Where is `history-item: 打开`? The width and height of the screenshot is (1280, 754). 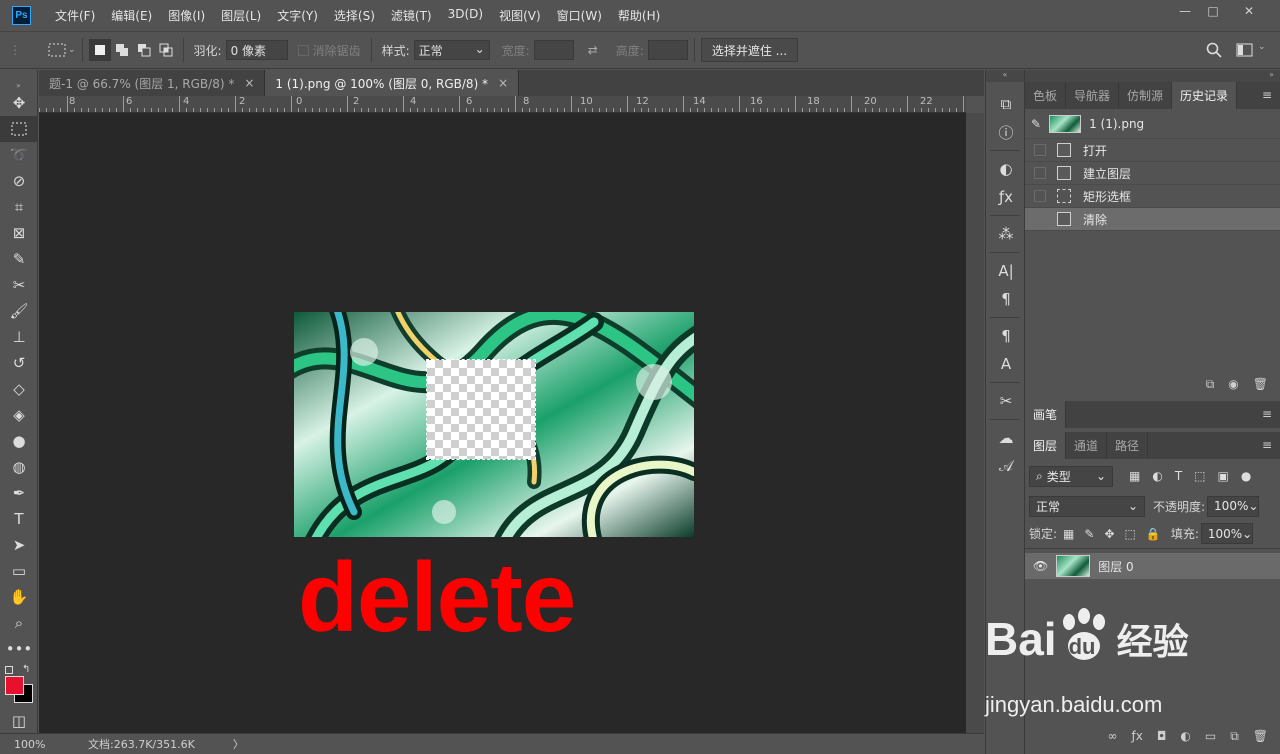 history-item: 打开 is located at coordinates (1152, 150).